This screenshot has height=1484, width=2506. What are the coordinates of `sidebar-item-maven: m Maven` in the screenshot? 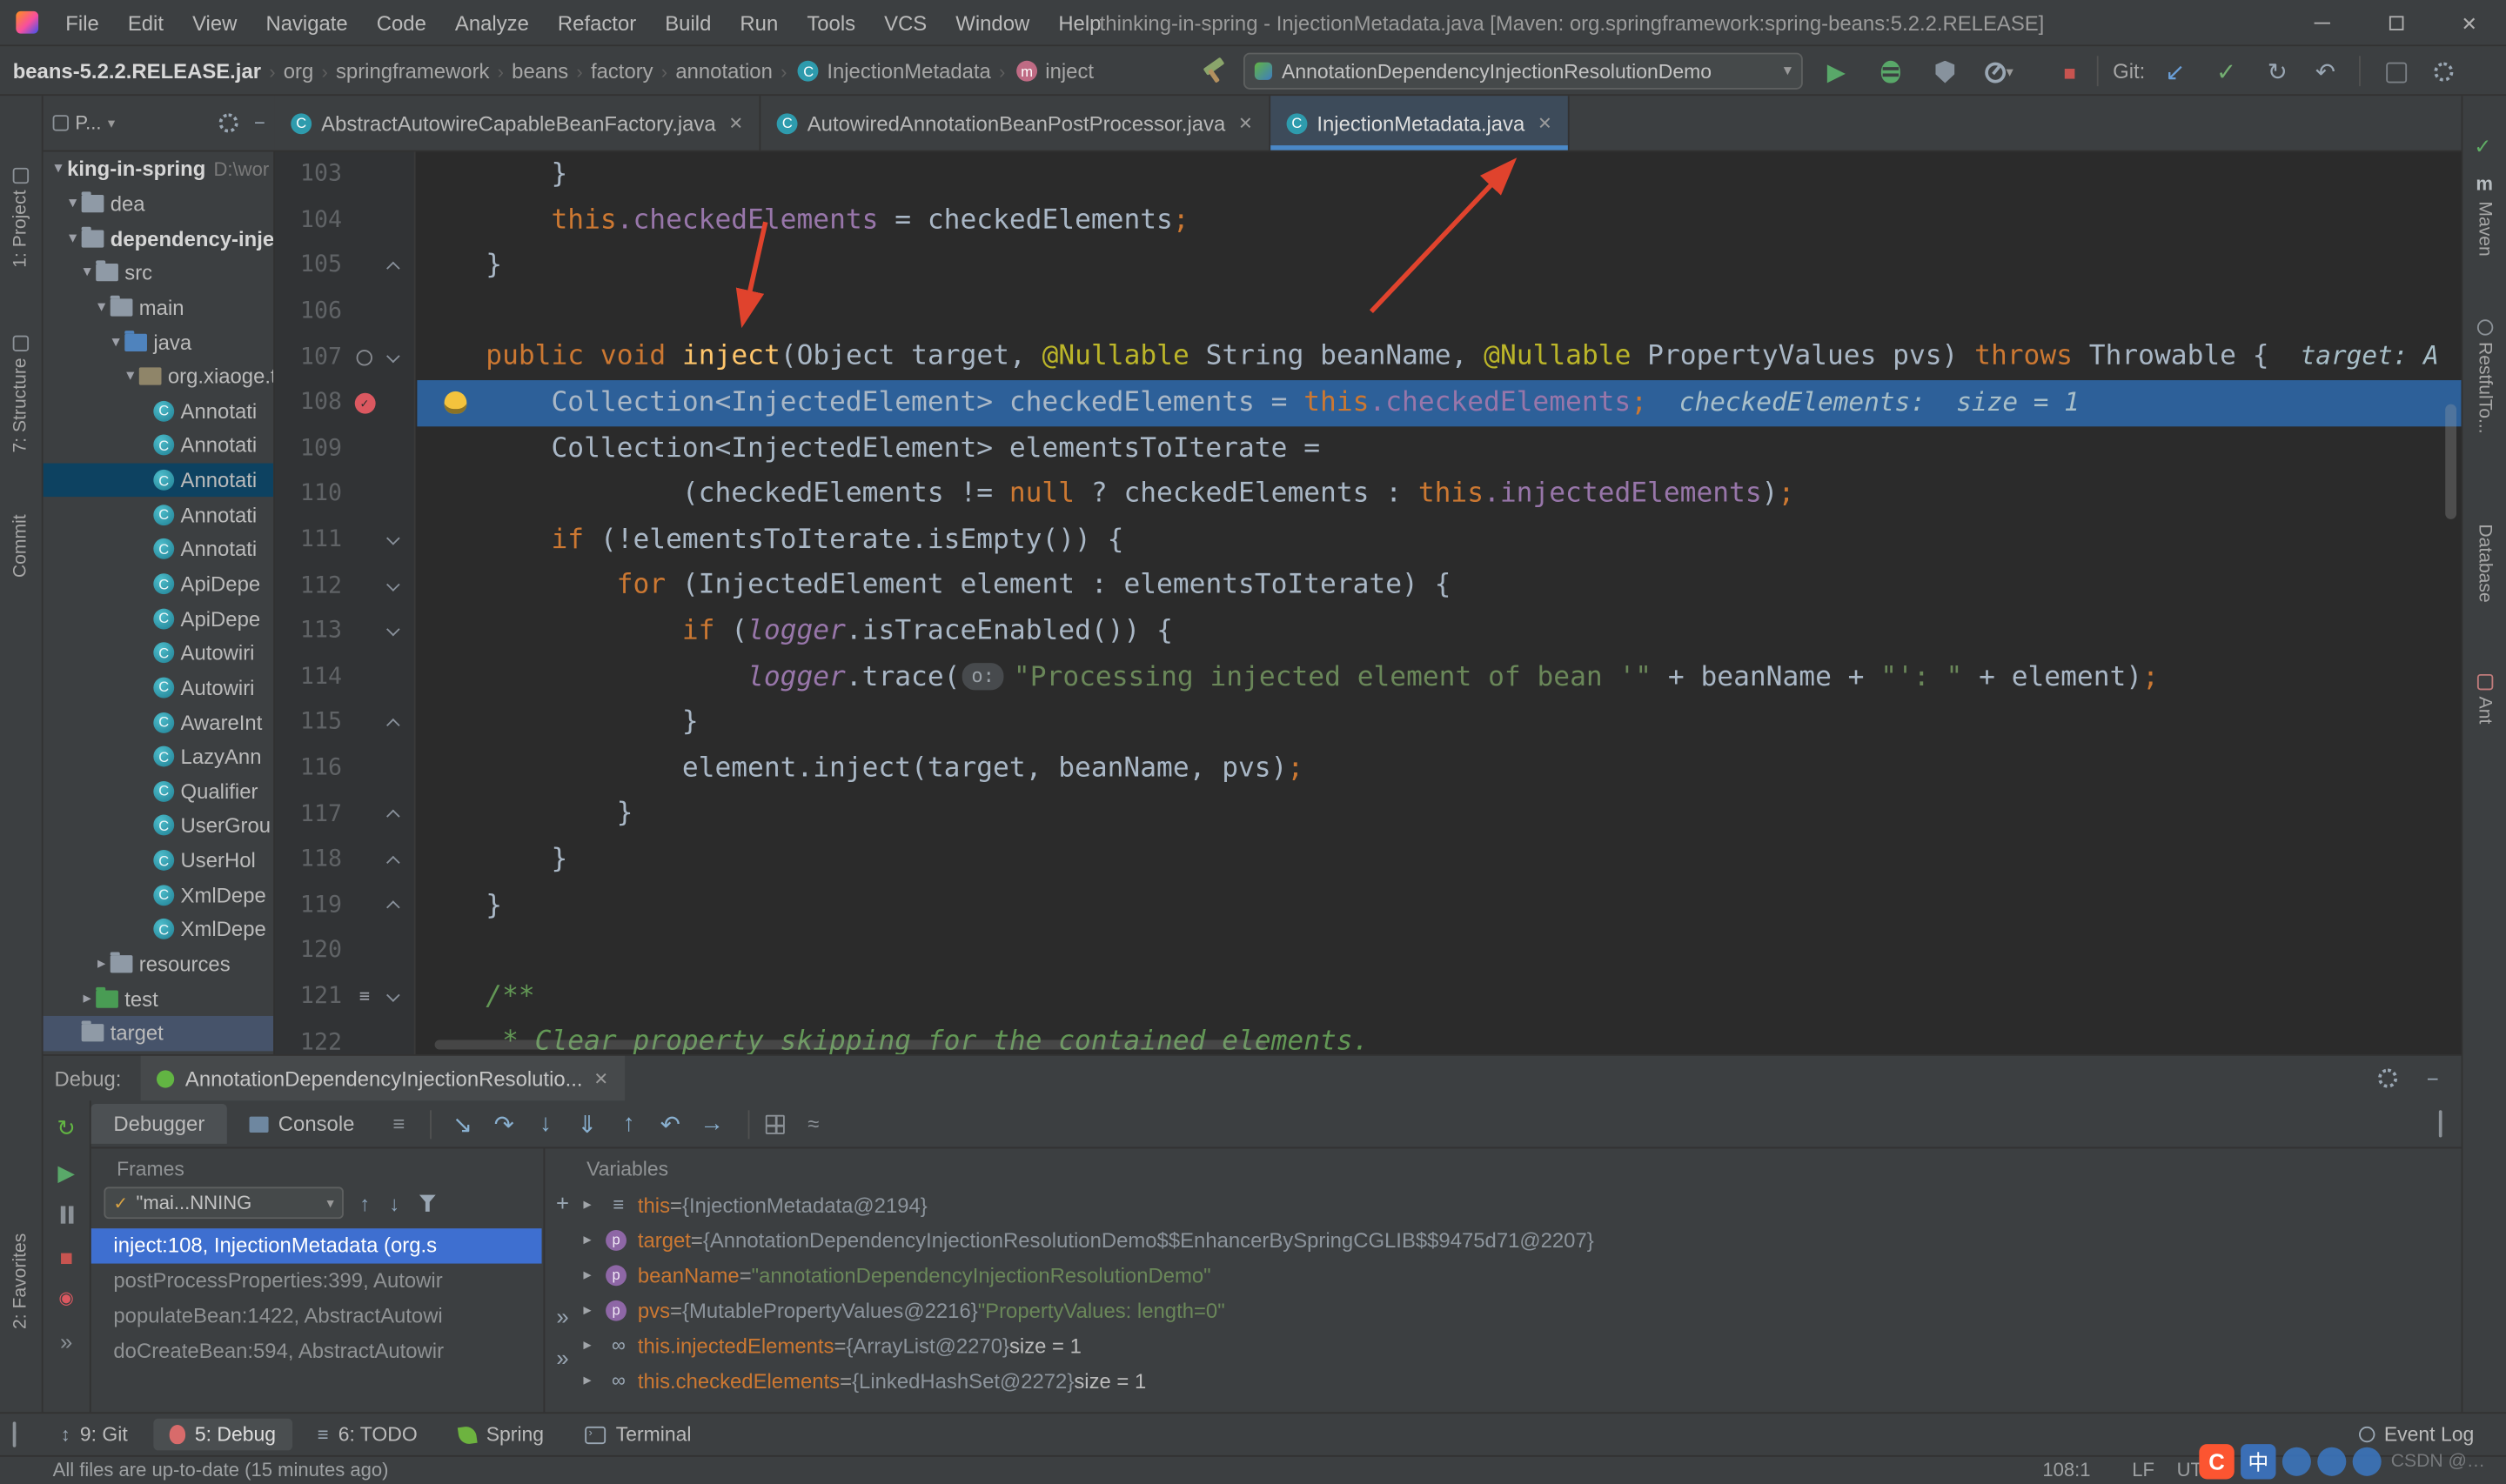 It's located at (2484, 214).